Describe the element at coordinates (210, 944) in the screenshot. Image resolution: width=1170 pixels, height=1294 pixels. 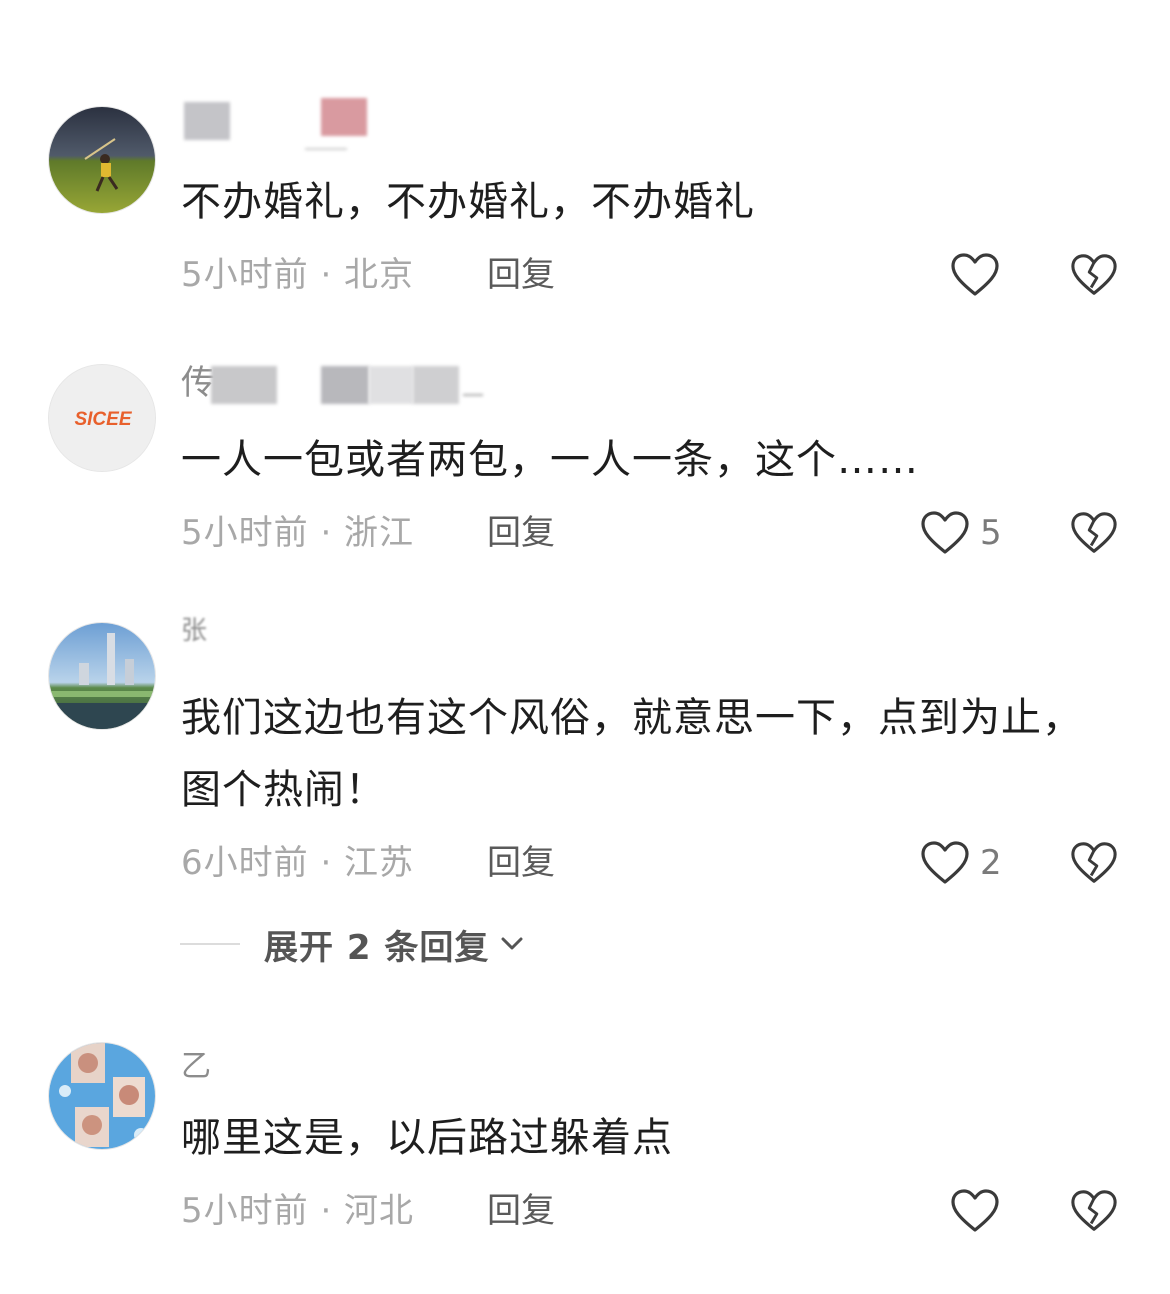
I see `divider` at that location.